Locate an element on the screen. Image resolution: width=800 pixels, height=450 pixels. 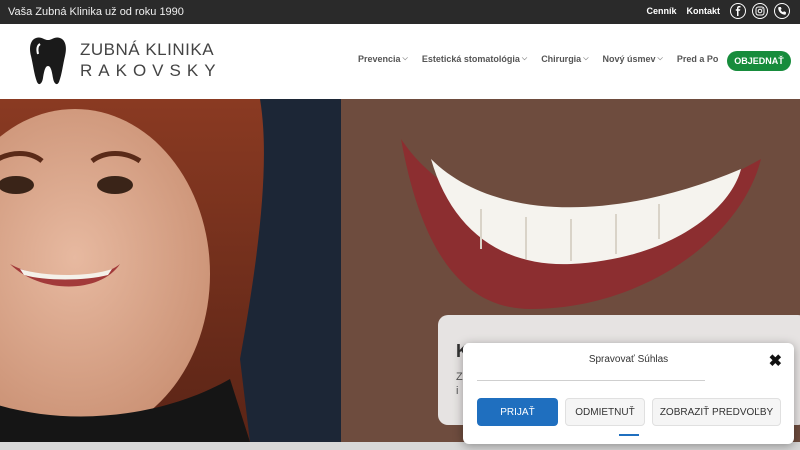
nav-label: Pred a Po is located at coordinates (697, 59).